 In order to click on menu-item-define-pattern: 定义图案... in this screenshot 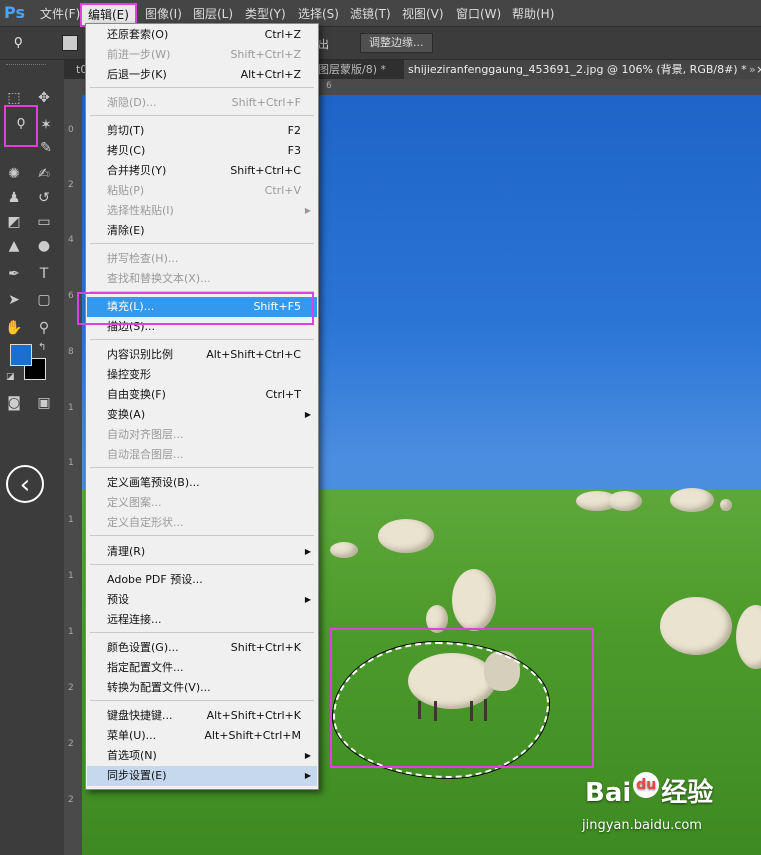, I will do `click(202, 503)`.